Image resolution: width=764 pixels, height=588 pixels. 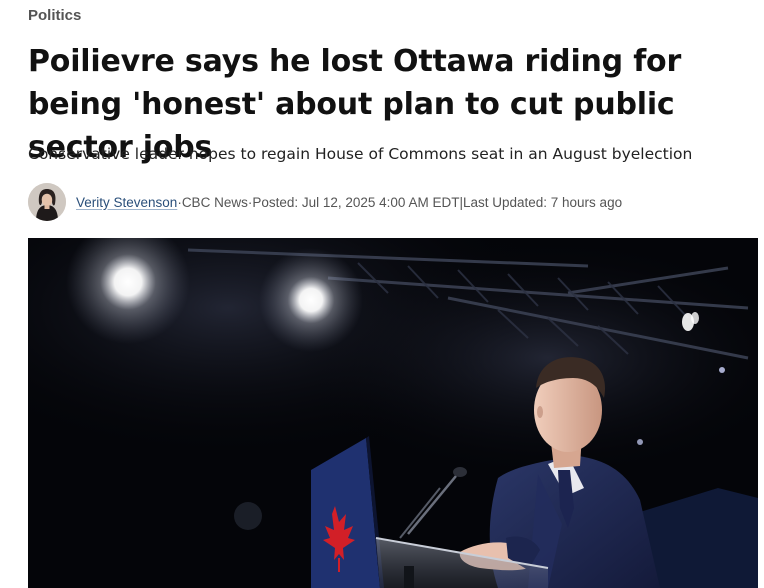 I want to click on author-avatar-image, so click(x=47, y=202).